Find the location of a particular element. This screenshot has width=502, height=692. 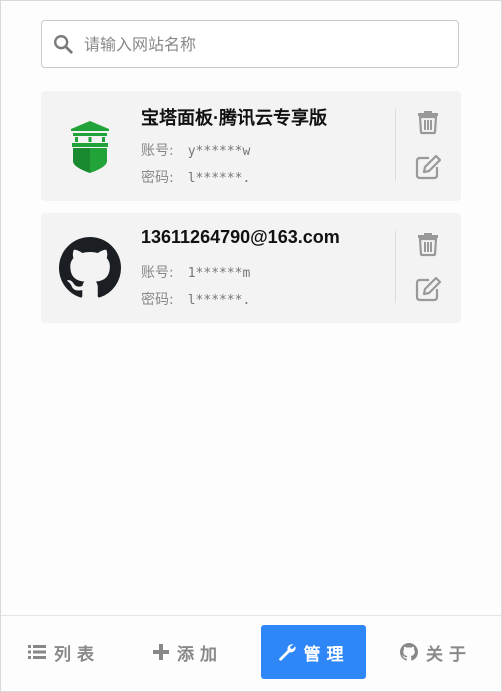

search-icon is located at coordinates (63, 44).